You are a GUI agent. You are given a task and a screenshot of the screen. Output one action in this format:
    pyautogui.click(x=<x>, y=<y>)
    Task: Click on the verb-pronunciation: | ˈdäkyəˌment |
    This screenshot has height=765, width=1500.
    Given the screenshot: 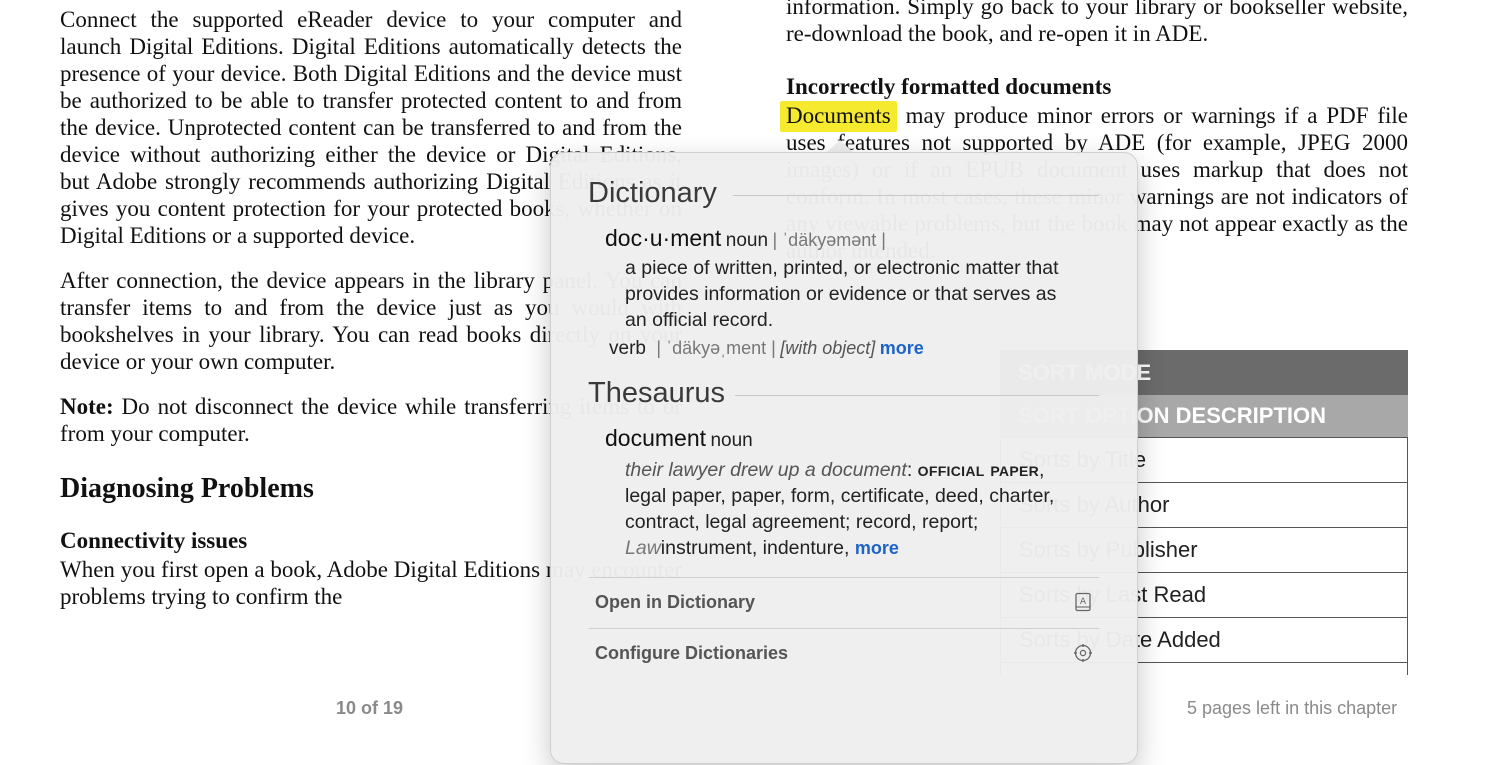 What is the action you would take?
    pyautogui.click(x=716, y=348)
    